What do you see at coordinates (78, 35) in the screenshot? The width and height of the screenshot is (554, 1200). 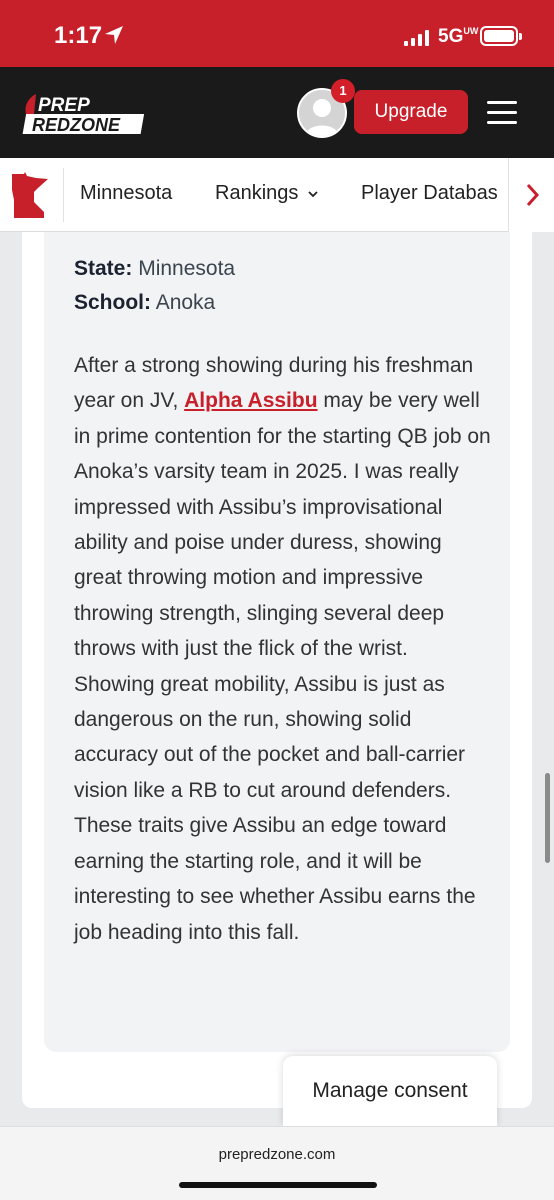 I see `status-time: 1:17` at bounding box center [78, 35].